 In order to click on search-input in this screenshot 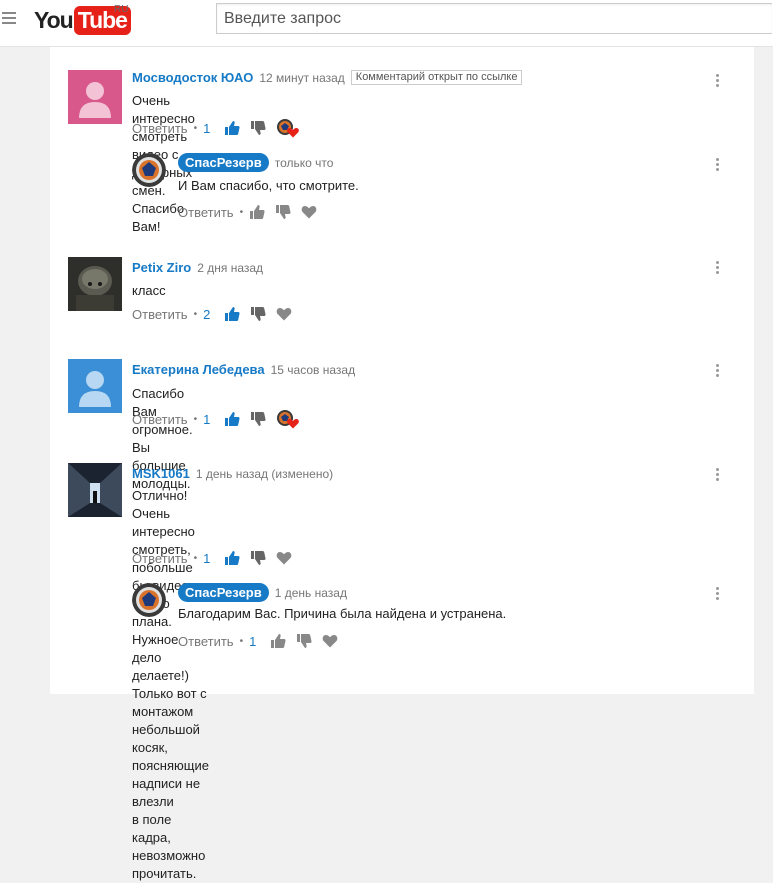, I will do `click(494, 18)`.